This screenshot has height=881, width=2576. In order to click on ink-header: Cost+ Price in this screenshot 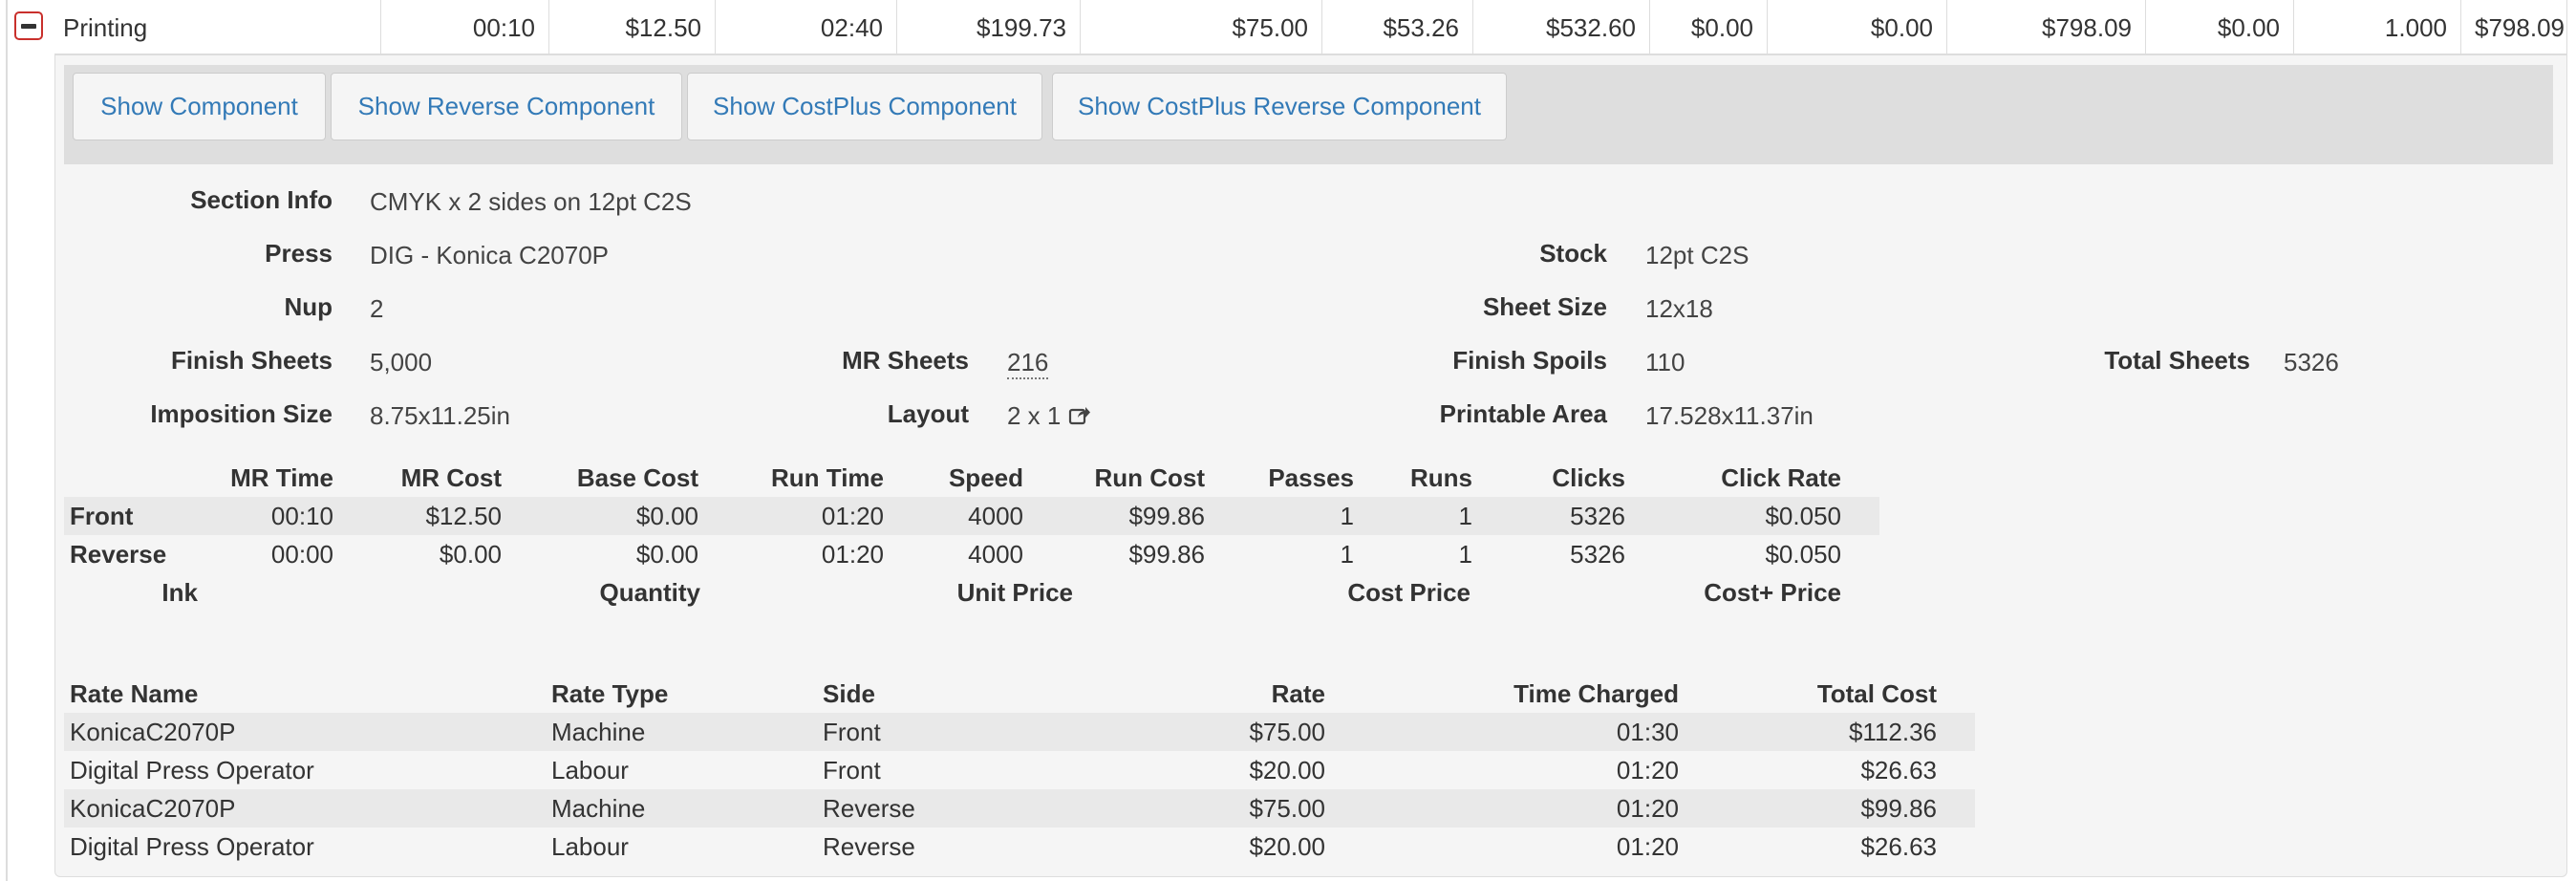, I will do `click(1772, 592)`.